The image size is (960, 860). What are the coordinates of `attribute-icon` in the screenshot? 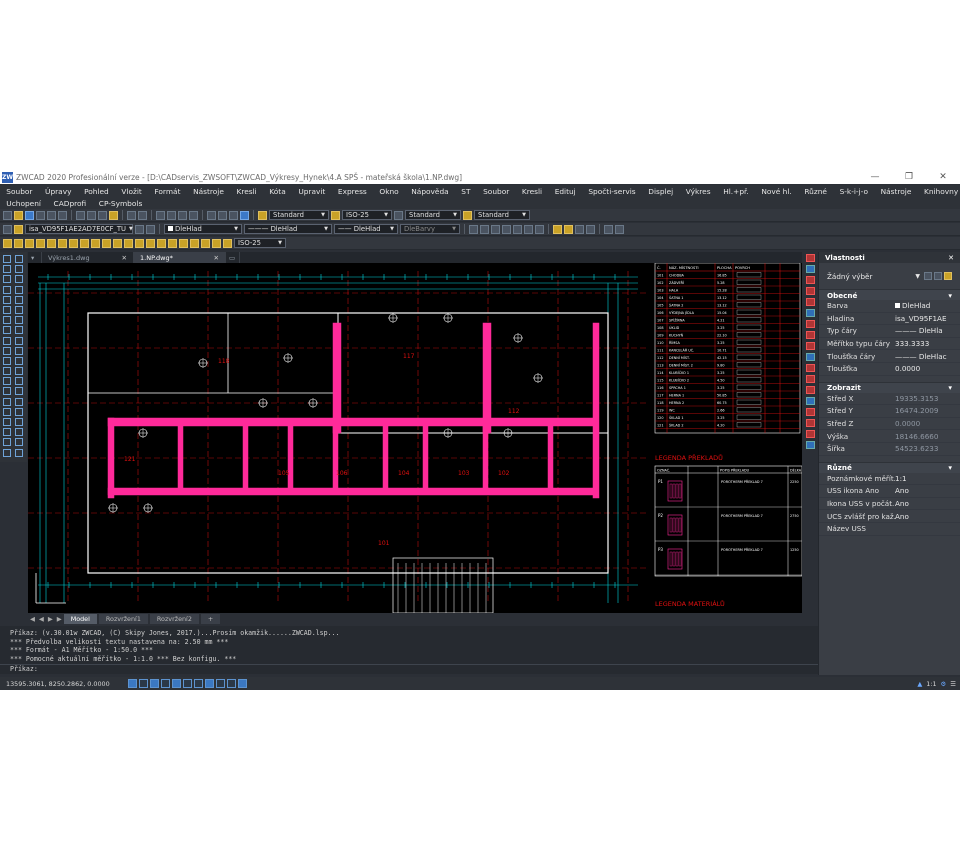 It's located at (619, 229).